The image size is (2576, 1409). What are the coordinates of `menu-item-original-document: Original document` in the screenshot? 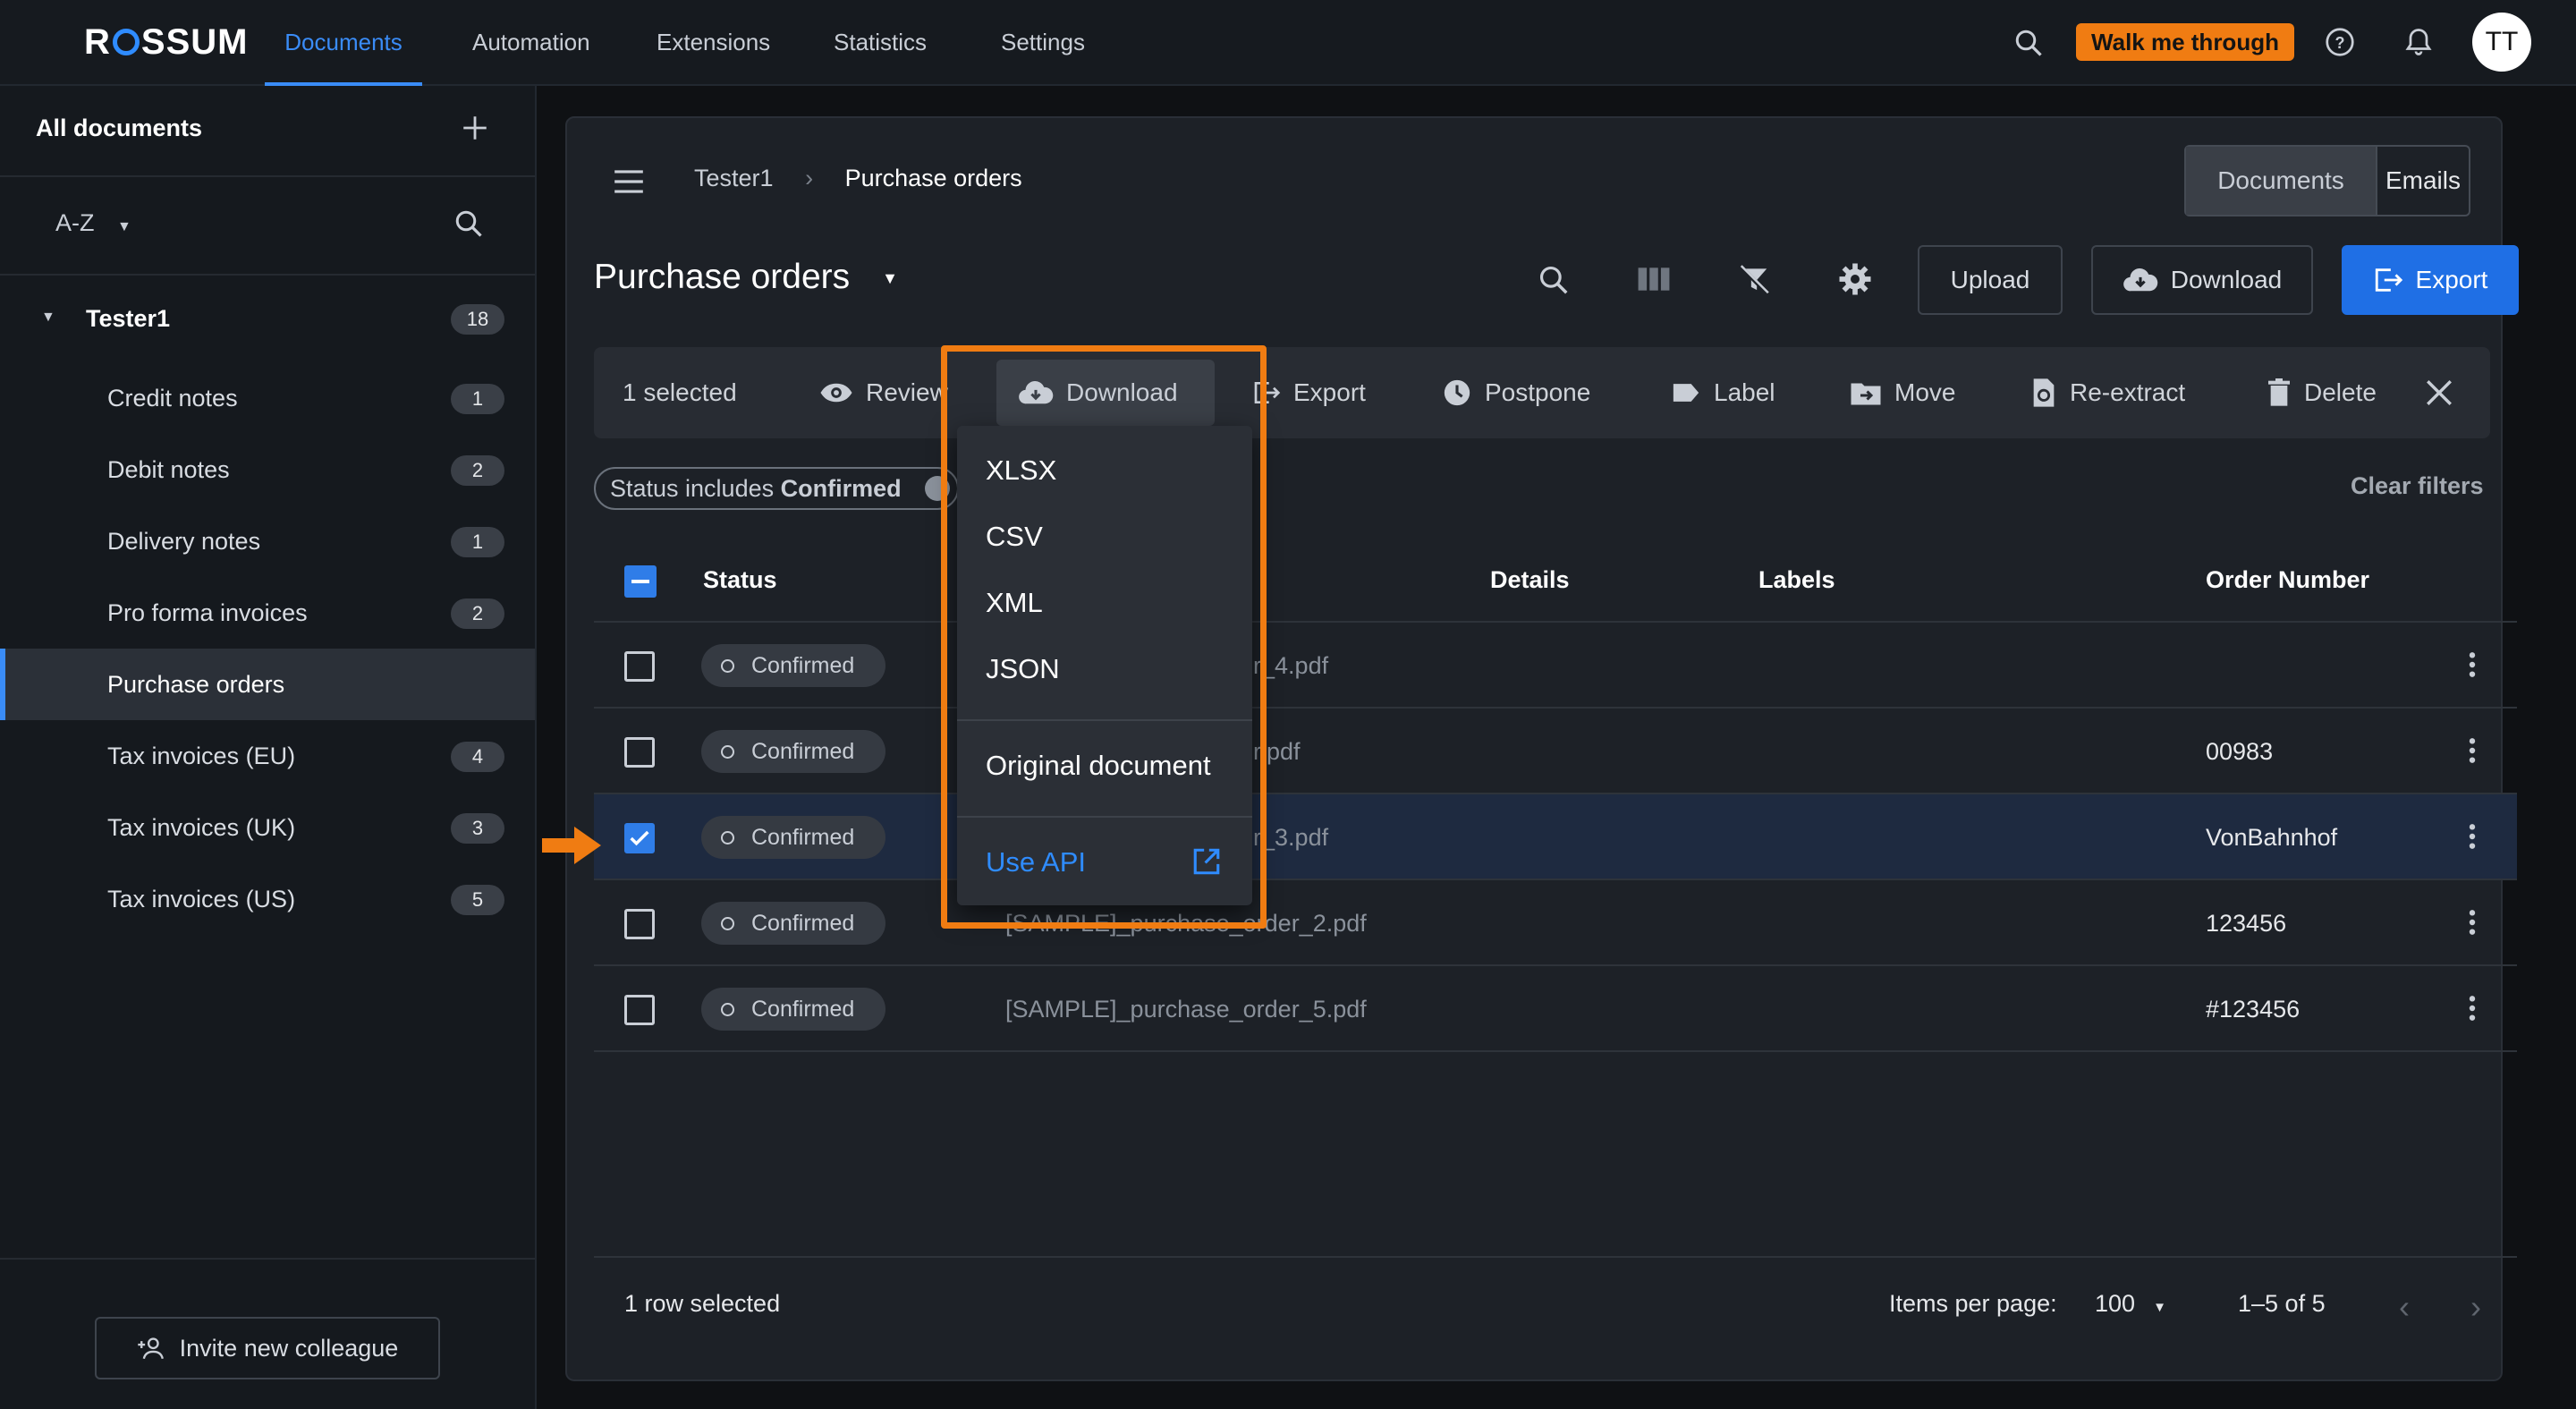 It's located at (1098, 766).